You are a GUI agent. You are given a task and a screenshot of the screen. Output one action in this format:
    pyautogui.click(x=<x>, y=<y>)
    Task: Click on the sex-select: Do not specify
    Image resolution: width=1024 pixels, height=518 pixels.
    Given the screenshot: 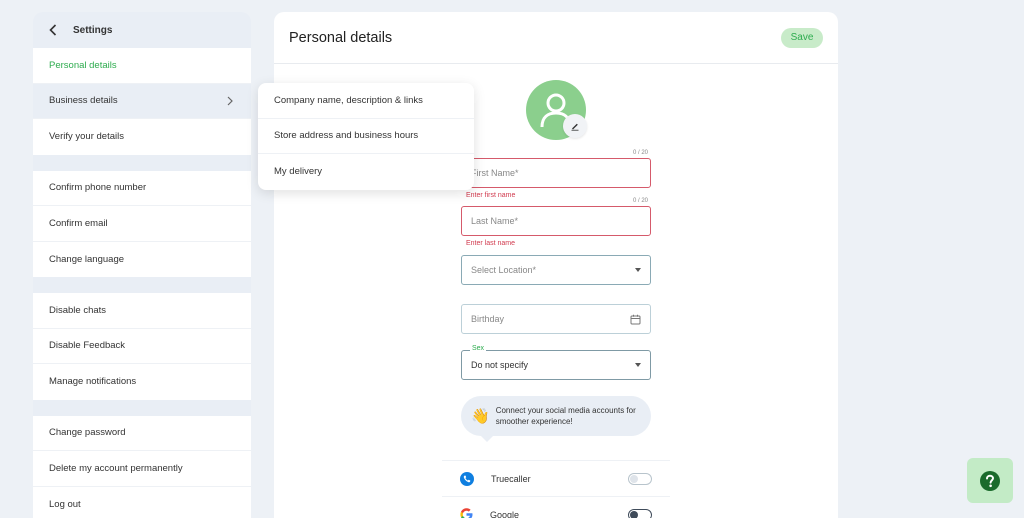 What is the action you would take?
    pyautogui.click(x=556, y=365)
    